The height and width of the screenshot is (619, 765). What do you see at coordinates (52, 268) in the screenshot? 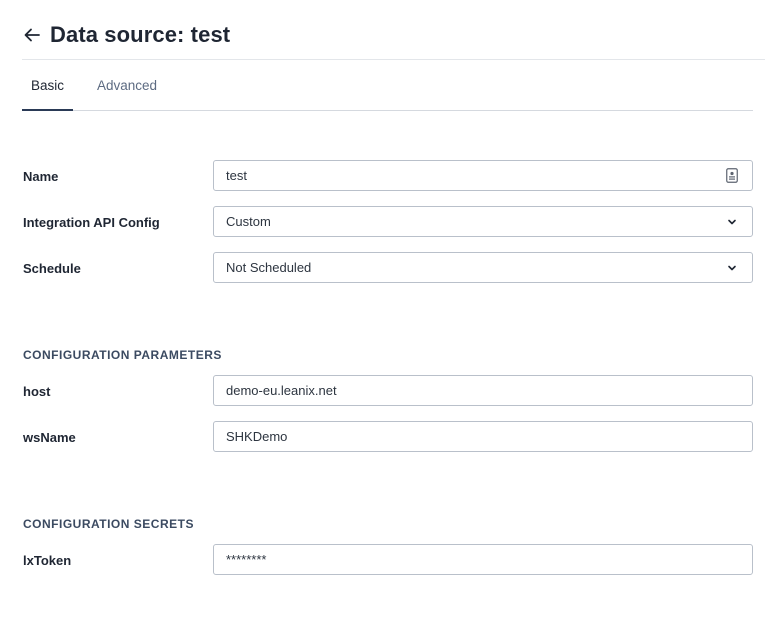
I see `schedule-label: Schedule` at bounding box center [52, 268].